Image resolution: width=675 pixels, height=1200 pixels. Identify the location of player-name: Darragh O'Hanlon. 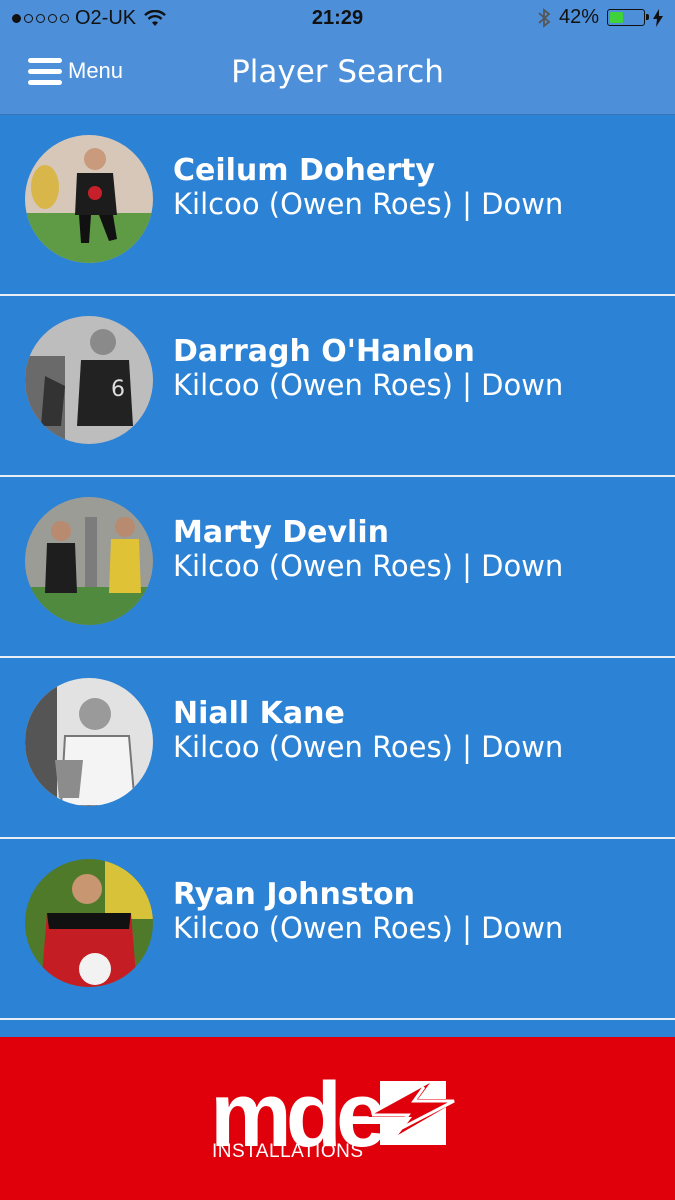
(324, 351).